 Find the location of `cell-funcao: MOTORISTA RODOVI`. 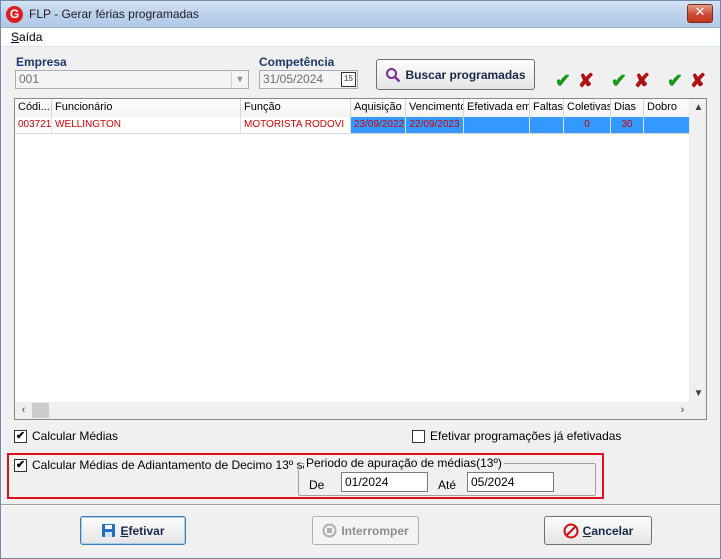

cell-funcao: MOTORISTA RODOVI is located at coordinates (296, 125).